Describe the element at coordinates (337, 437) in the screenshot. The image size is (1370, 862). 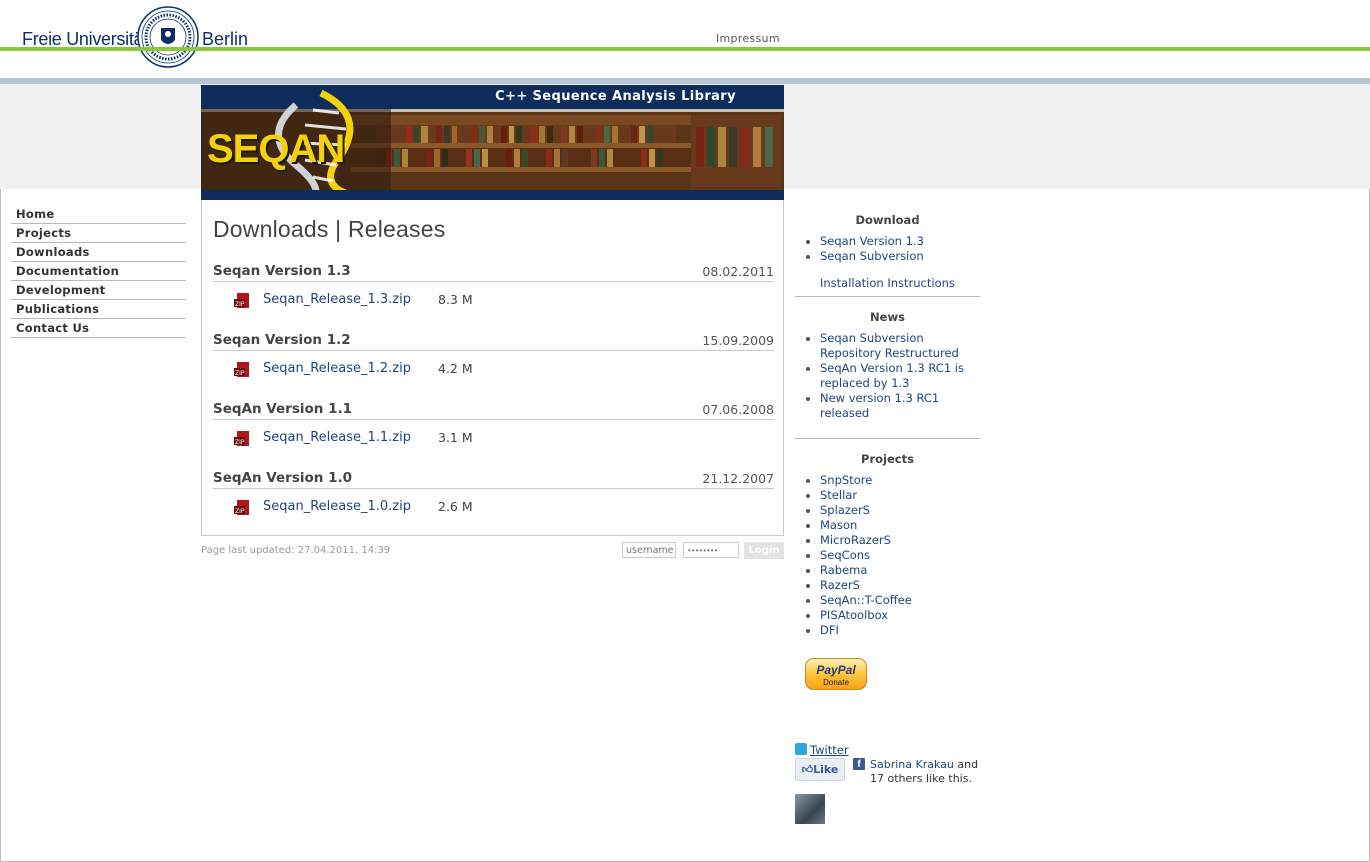
I see `download-link: Seqan_Release_1.1.zip` at that location.